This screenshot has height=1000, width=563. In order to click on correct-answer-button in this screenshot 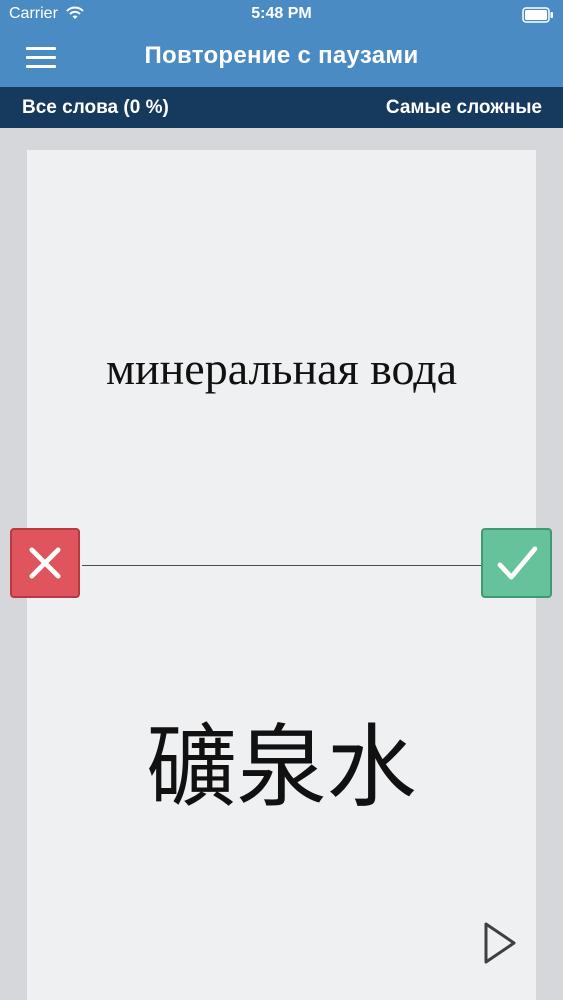, I will do `click(516, 563)`.